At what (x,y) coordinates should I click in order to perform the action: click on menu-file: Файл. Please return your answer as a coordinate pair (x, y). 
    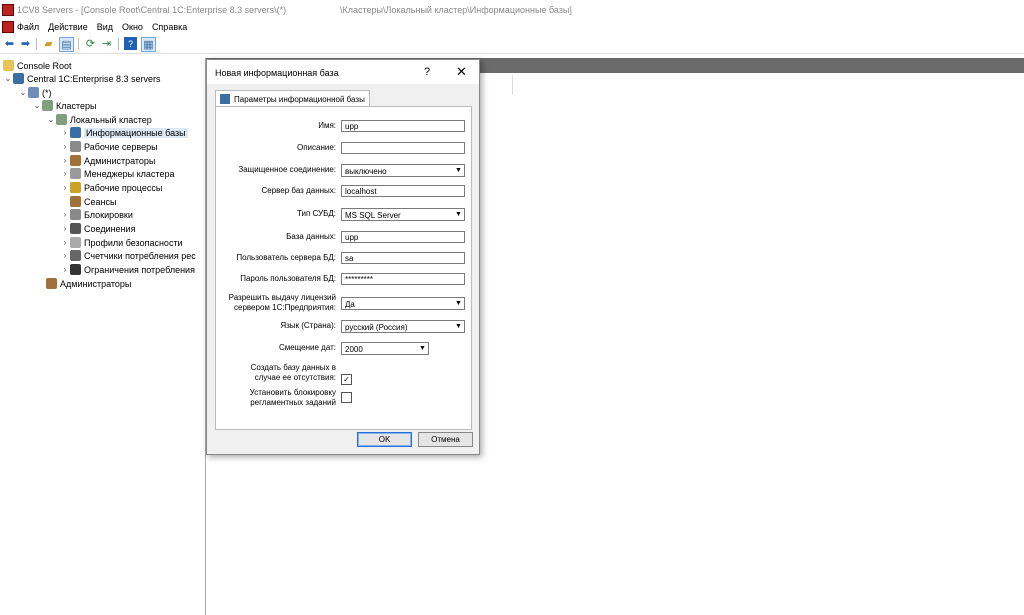
    Looking at the image, I should click on (28, 27).